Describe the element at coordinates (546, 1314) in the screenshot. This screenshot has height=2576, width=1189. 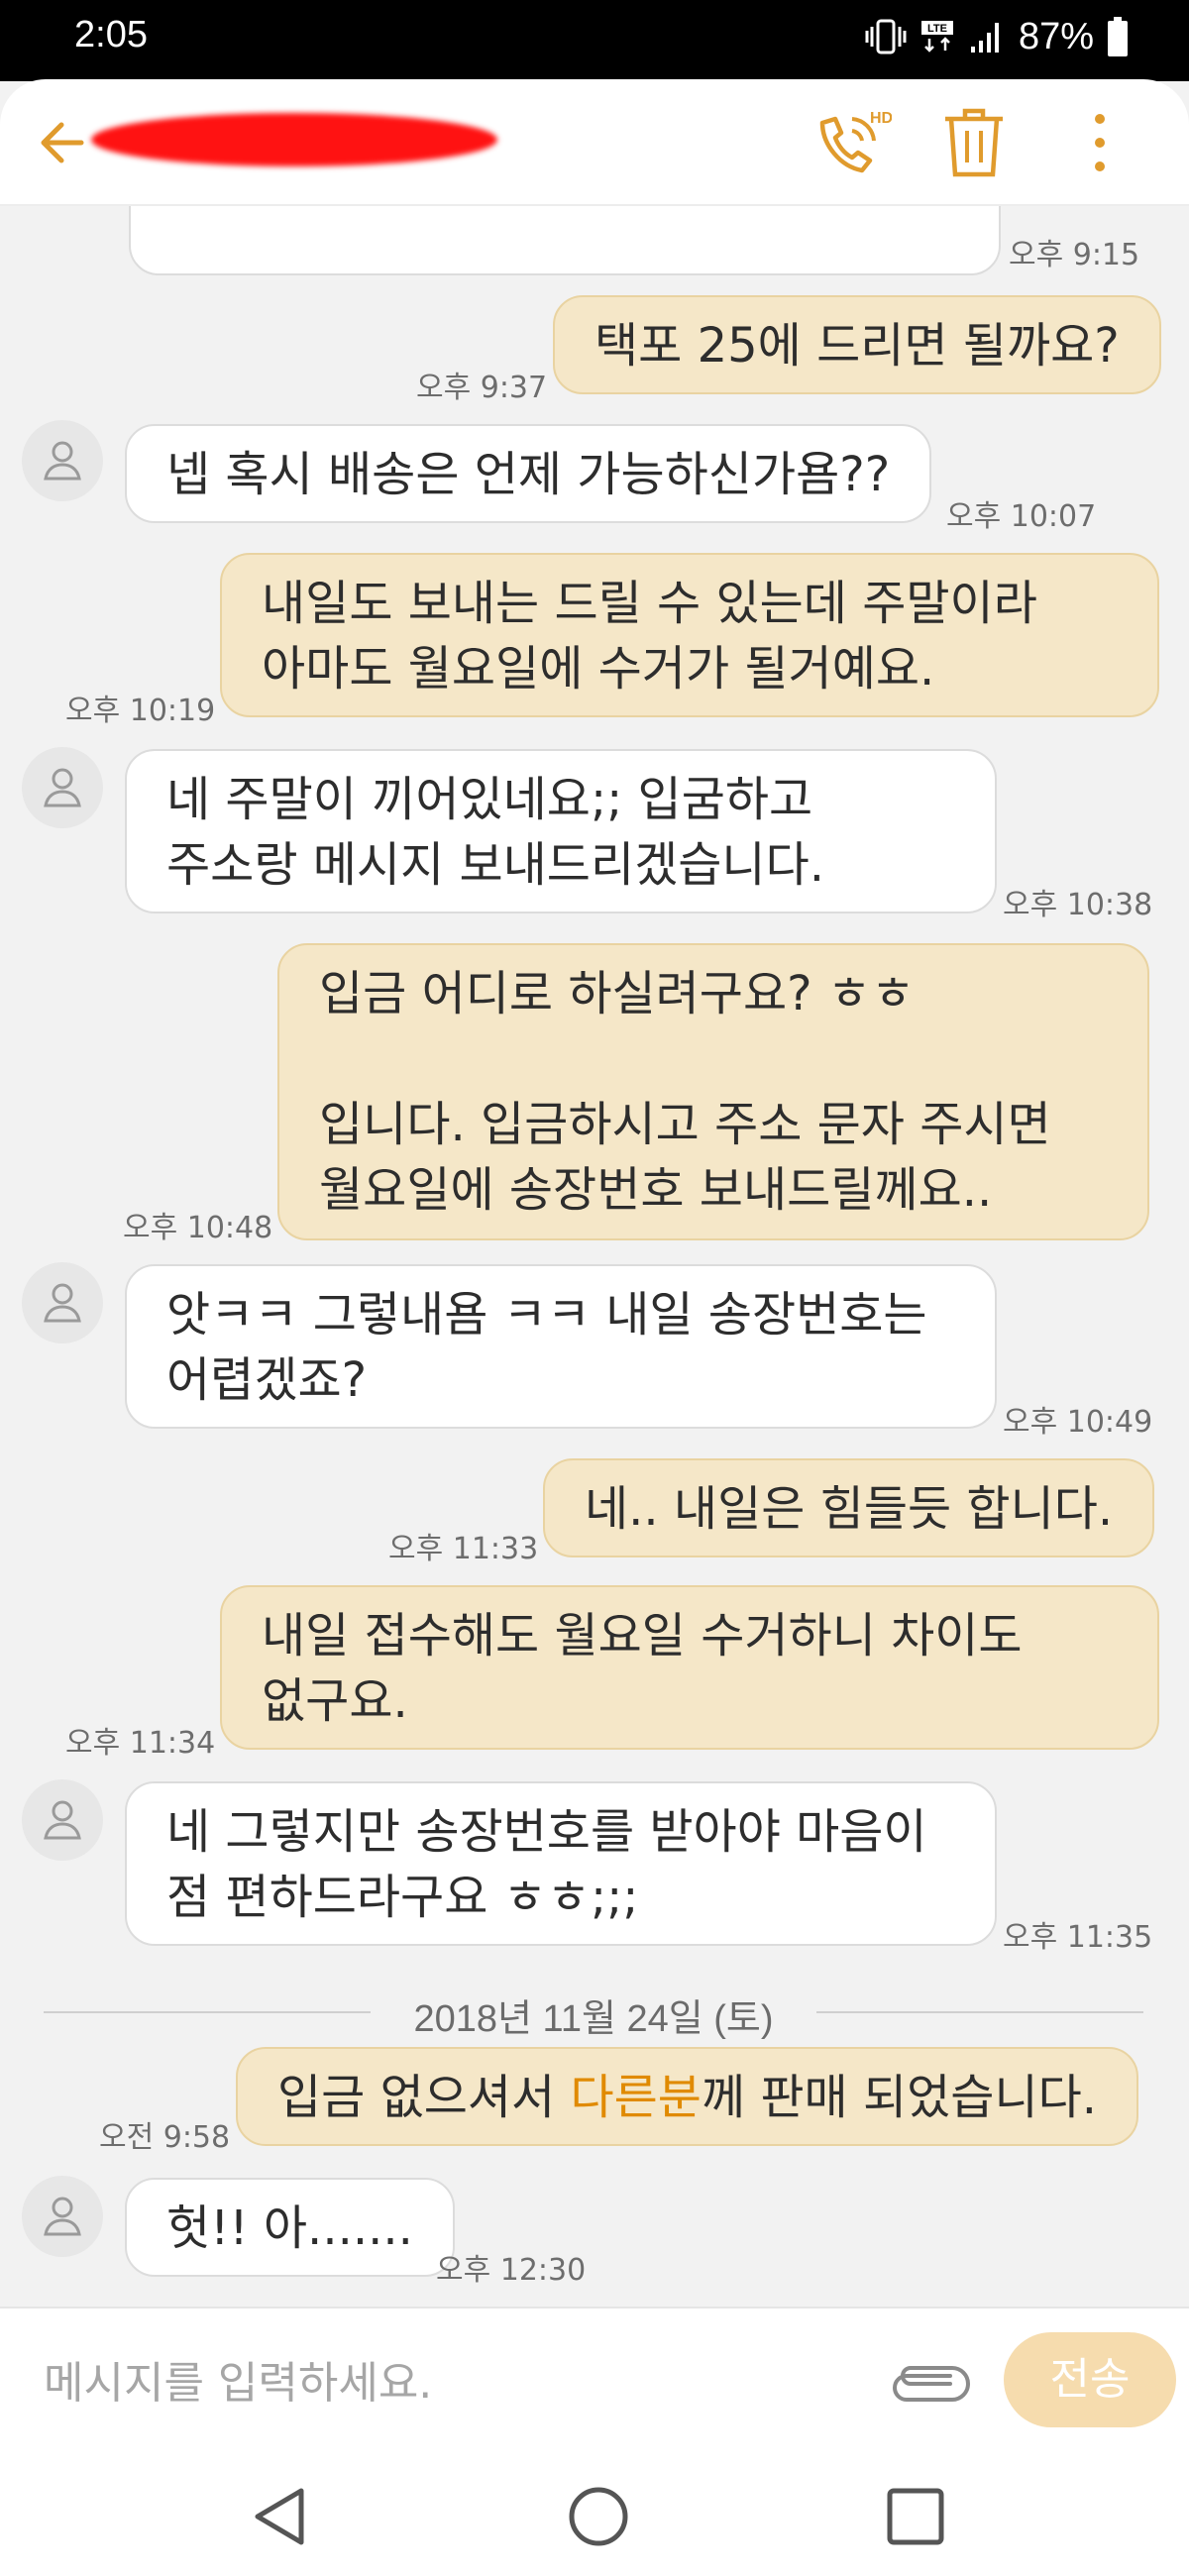
I see `message-text: 앗ㅋㅋ 그렇내욤 ㅋㅋ 내일 송장번호는` at that location.